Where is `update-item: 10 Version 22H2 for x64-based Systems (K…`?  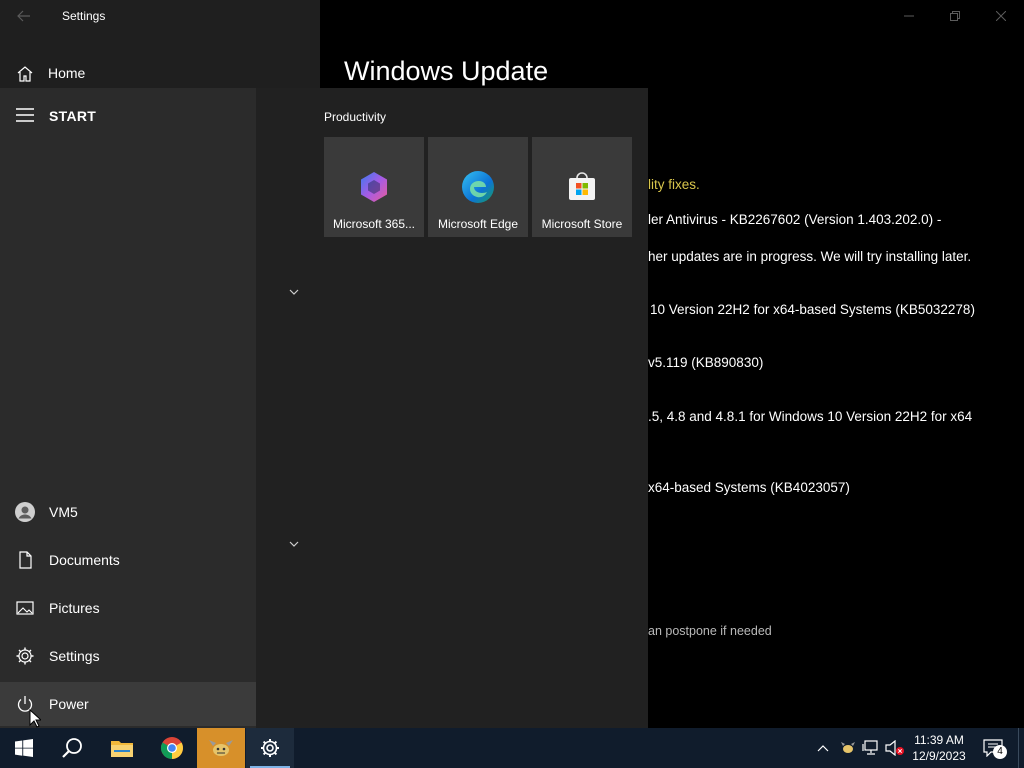 update-item: 10 Version 22H2 for x64-based Systems (K… is located at coordinates (812, 309).